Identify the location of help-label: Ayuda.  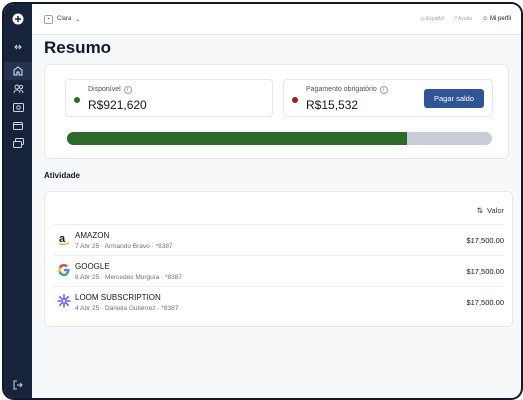
(465, 19).